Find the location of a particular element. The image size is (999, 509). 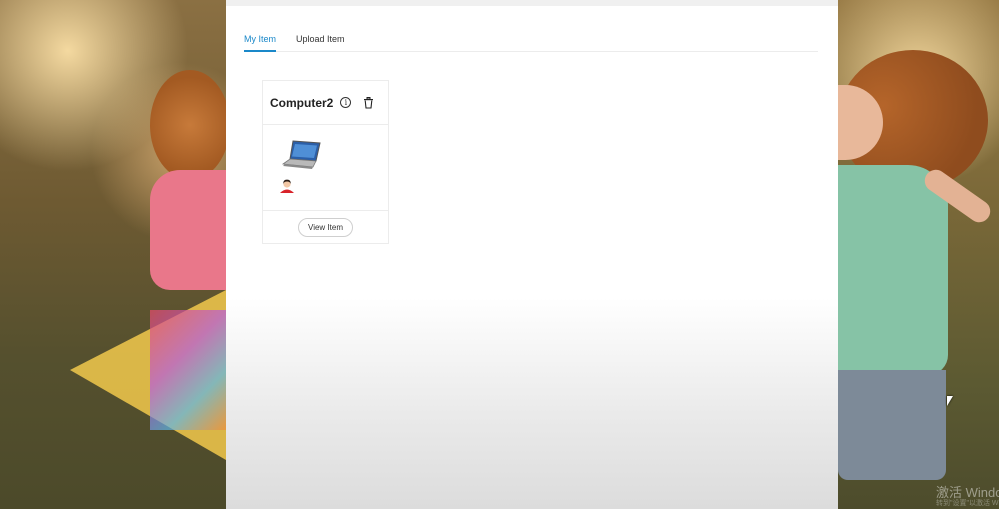

tab-my-item: My Item is located at coordinates (260, 40).